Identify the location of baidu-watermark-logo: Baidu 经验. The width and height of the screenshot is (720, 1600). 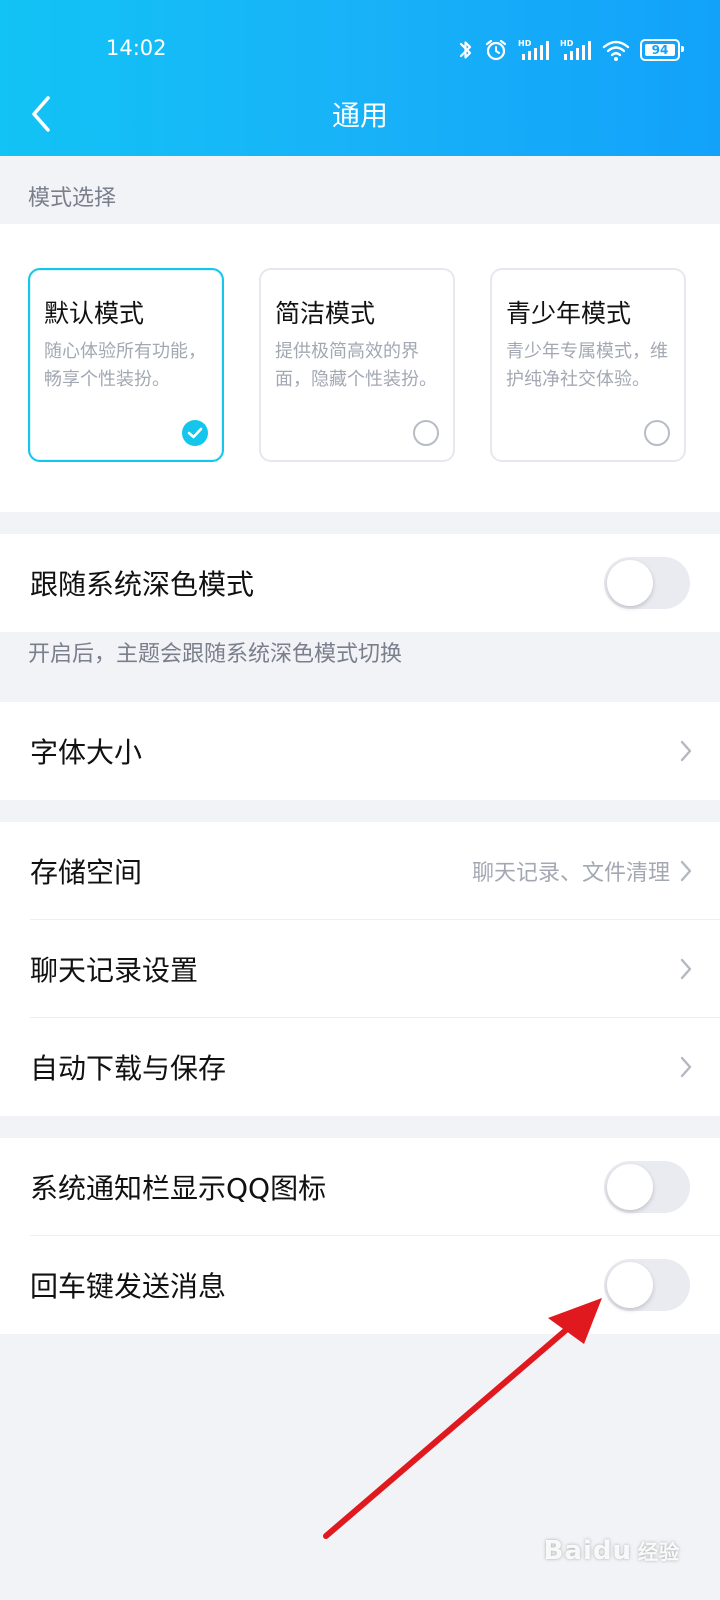
(611, 1551).